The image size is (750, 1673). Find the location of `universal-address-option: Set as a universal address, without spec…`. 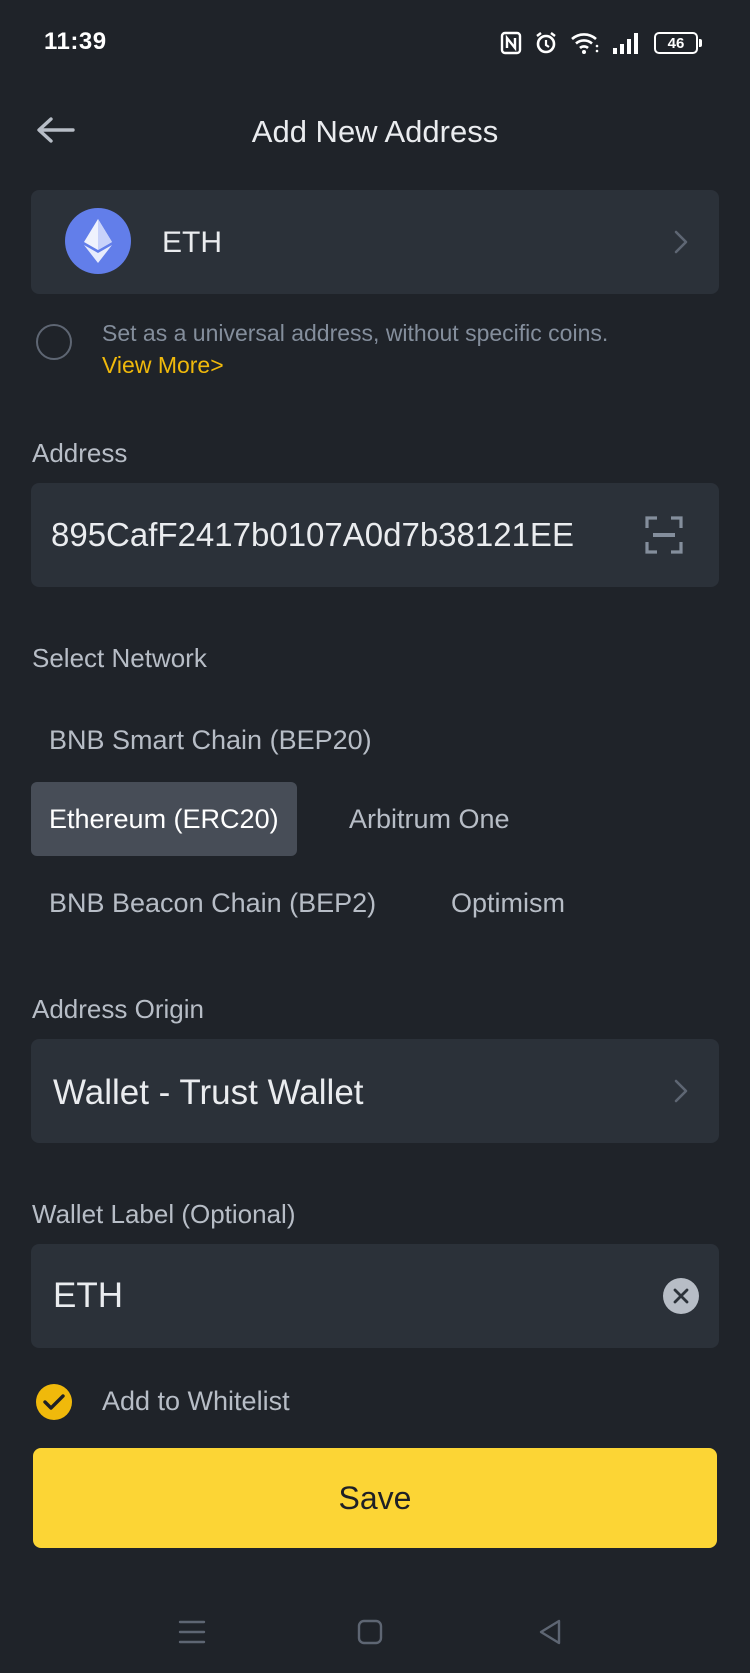

universal-address-option: Set as a universal address, without spec… is located at coordinates (376, 348).